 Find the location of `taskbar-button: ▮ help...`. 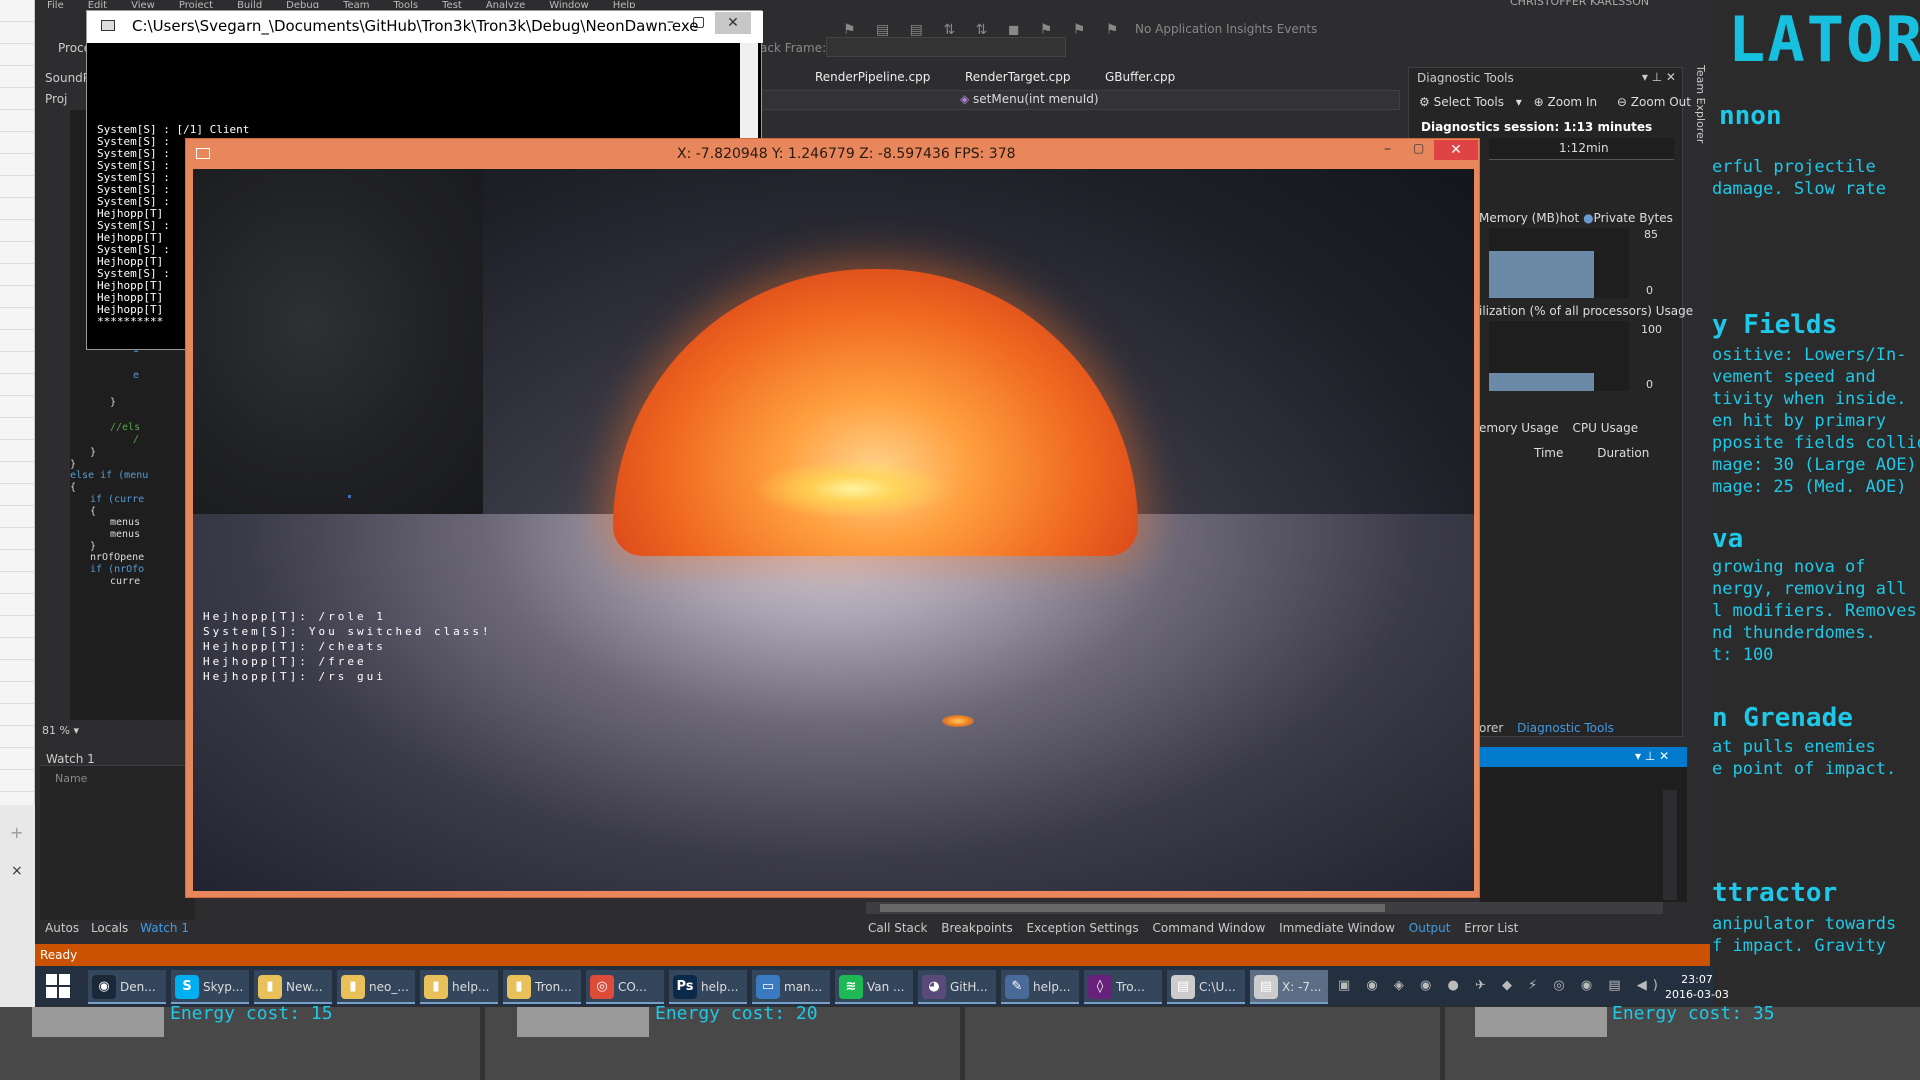

taskbar-button: ▮ help... is located at coordinates (459, 987).